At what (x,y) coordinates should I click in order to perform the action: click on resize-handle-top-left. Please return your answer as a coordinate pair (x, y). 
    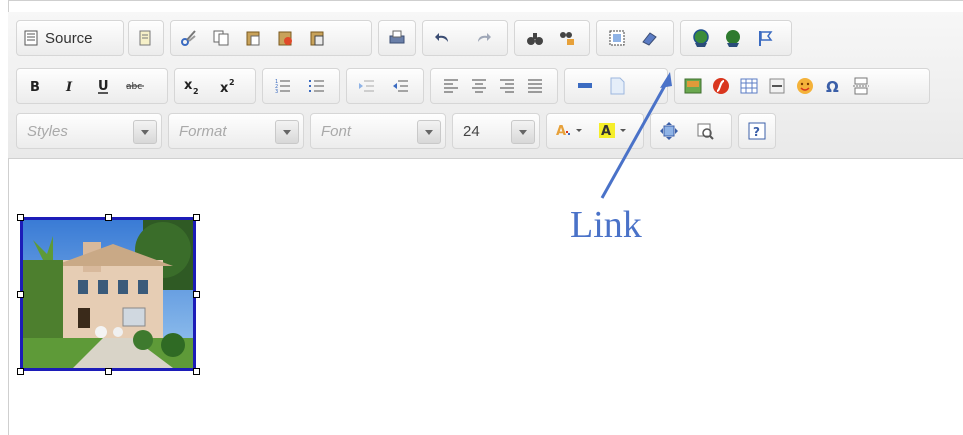
    Looking at the image, I should click on (20, 217).